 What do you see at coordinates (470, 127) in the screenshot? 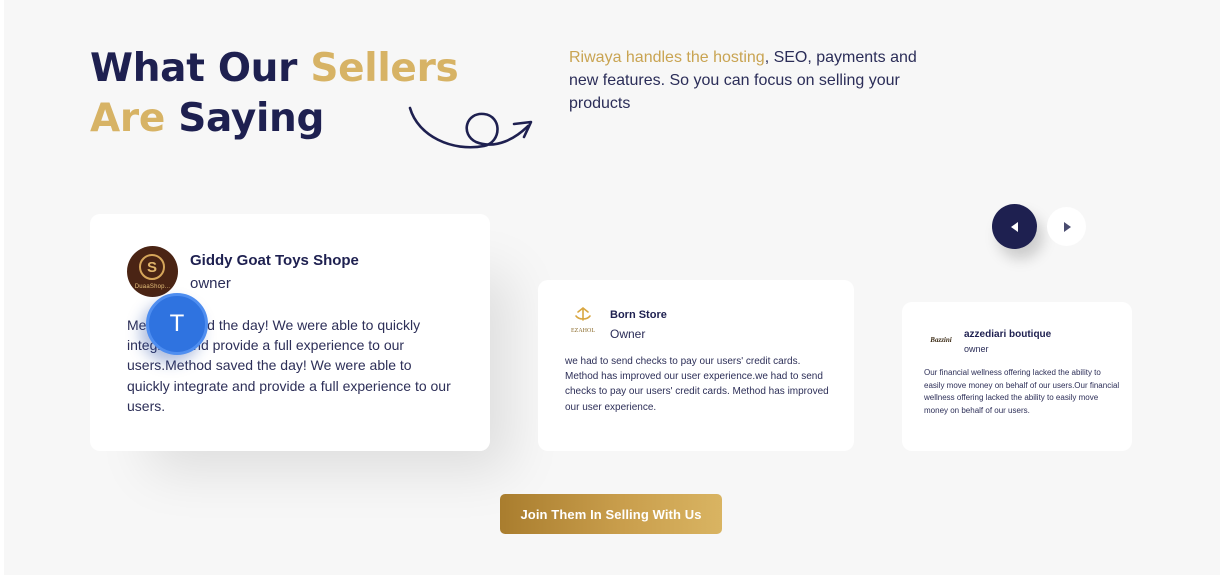
I see `swirl-arrow-icon` at bounding box center [470, 127].